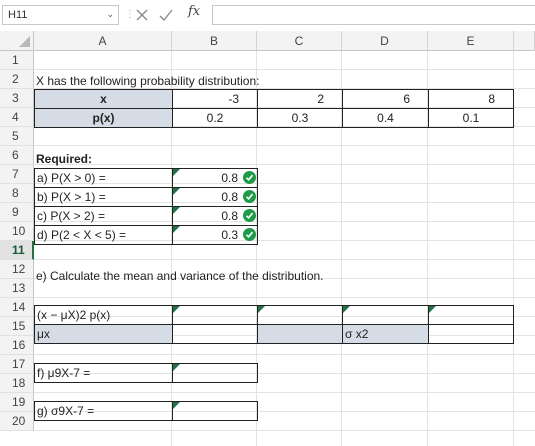 The width and height of the screenshot is (535, 446). I want to click on chevron-down-icon: ⌄, so click(110, 14).